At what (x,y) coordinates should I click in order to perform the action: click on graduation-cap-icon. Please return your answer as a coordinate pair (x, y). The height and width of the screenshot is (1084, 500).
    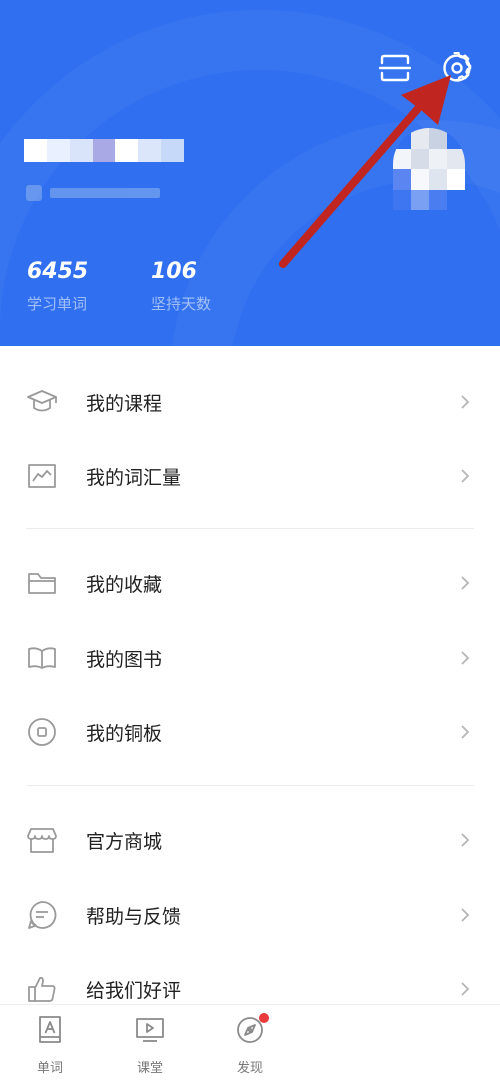
    Looking at the image, I should click on (42, 402).